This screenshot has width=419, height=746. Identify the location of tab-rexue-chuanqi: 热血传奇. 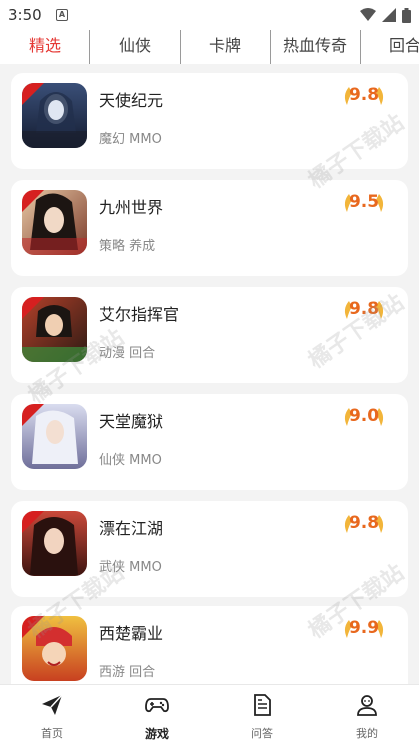
(315, 47).